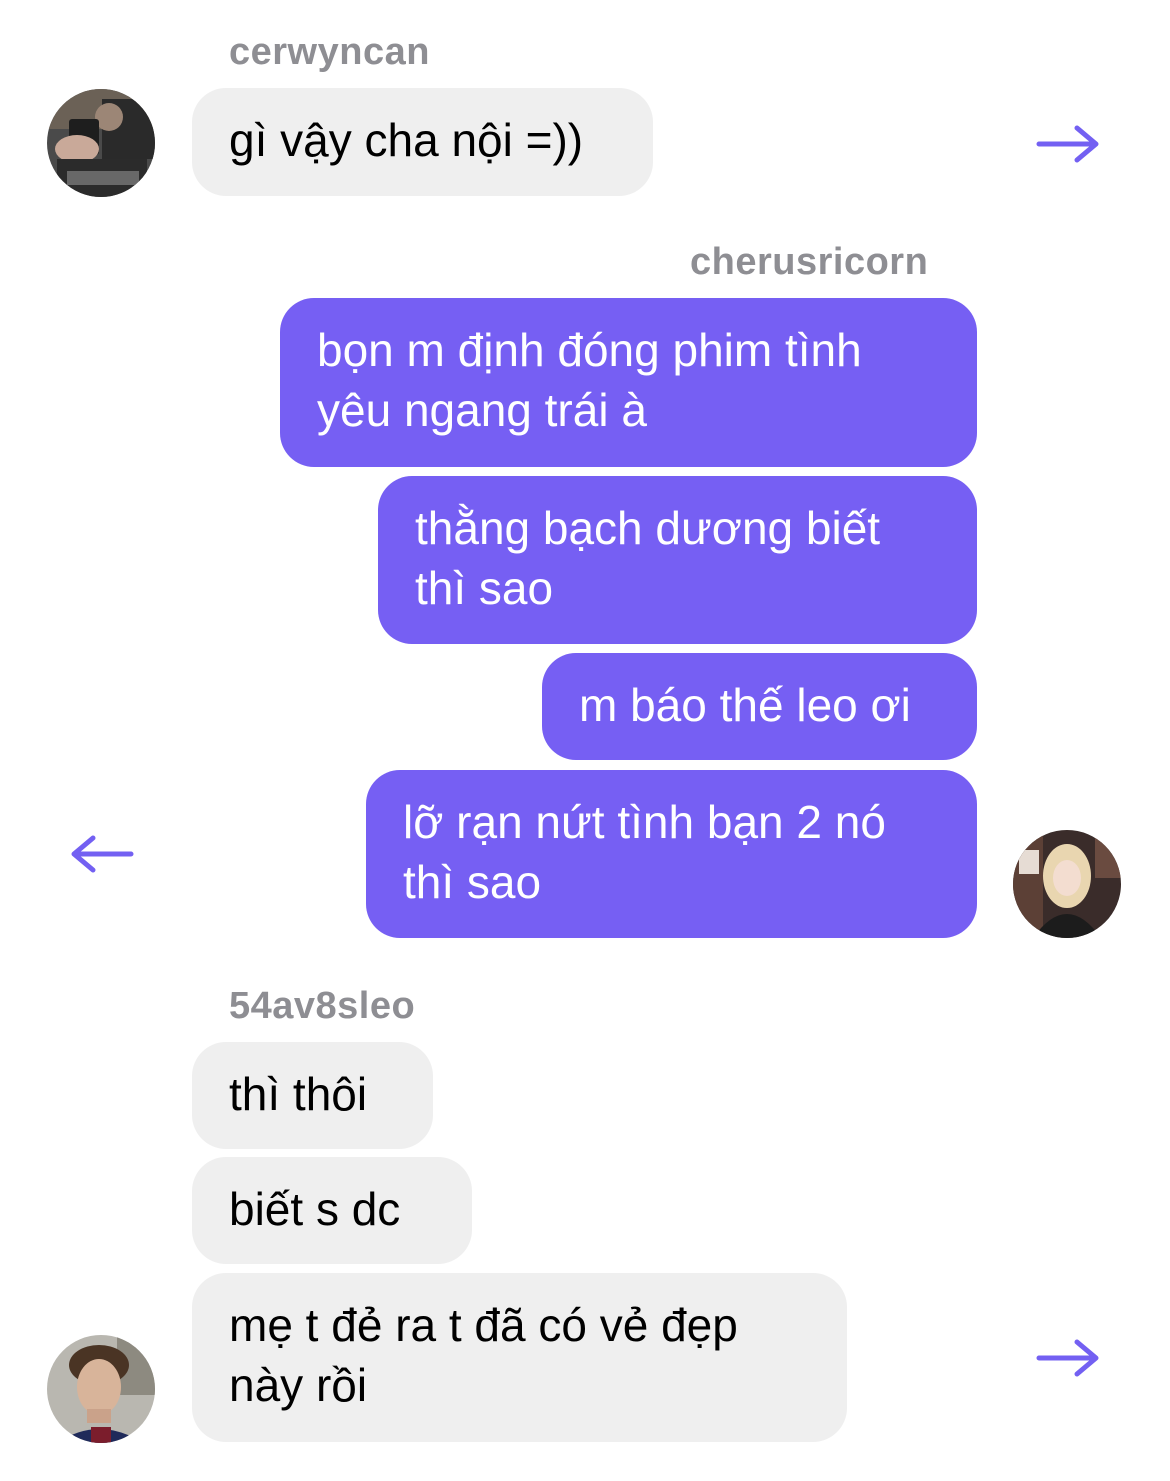  I want to click on message-bubble: m báo thế leo ơi, so click(759, 706).